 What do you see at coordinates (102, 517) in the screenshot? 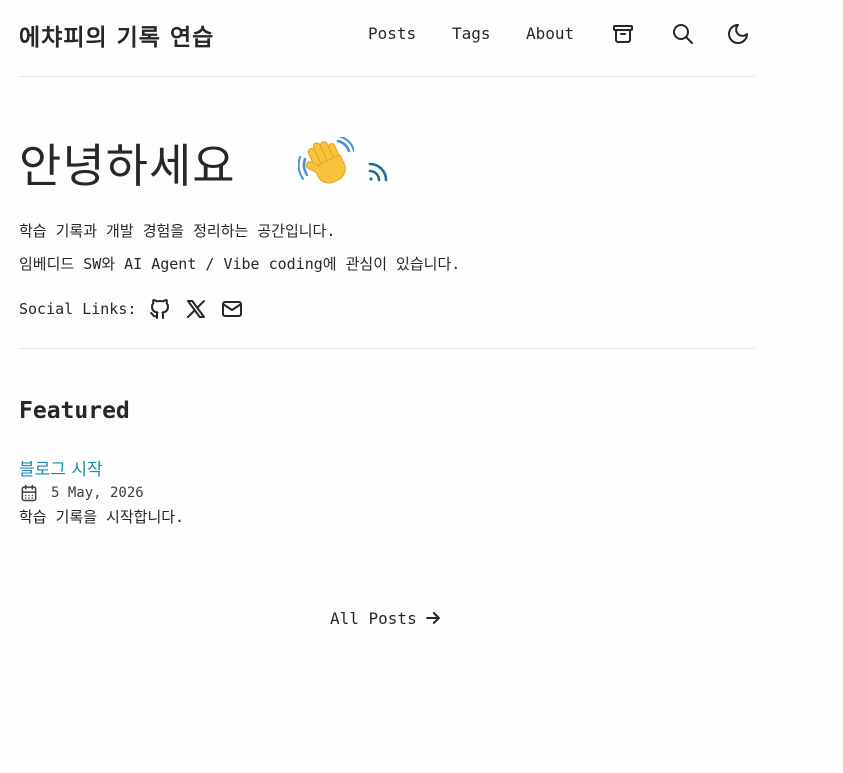
I see `featured-post-description: 학습 기록을 시작합니다.` at bounding box center [102, 517].